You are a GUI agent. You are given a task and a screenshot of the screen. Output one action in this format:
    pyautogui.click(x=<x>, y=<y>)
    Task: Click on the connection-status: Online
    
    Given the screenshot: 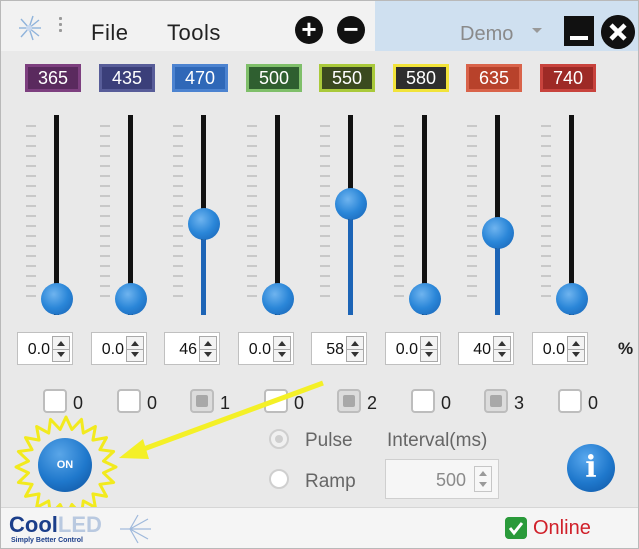 What is the action you would take?
    pyautogui.click(x=562, y=528)
    